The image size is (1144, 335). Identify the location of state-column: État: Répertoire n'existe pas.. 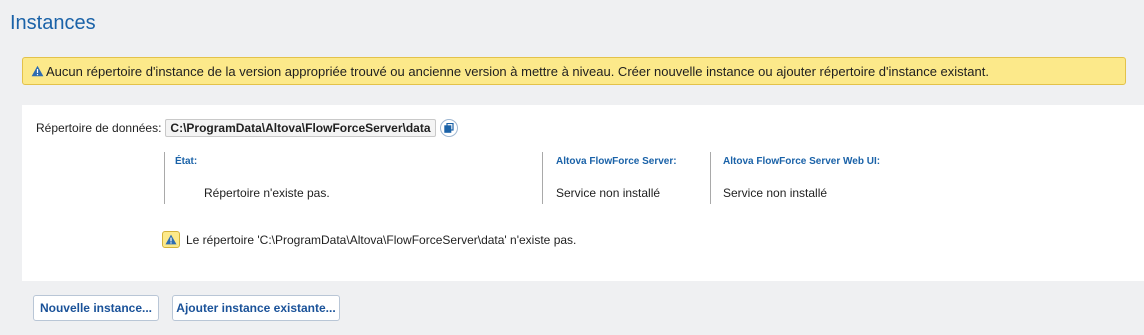
(344, 178).